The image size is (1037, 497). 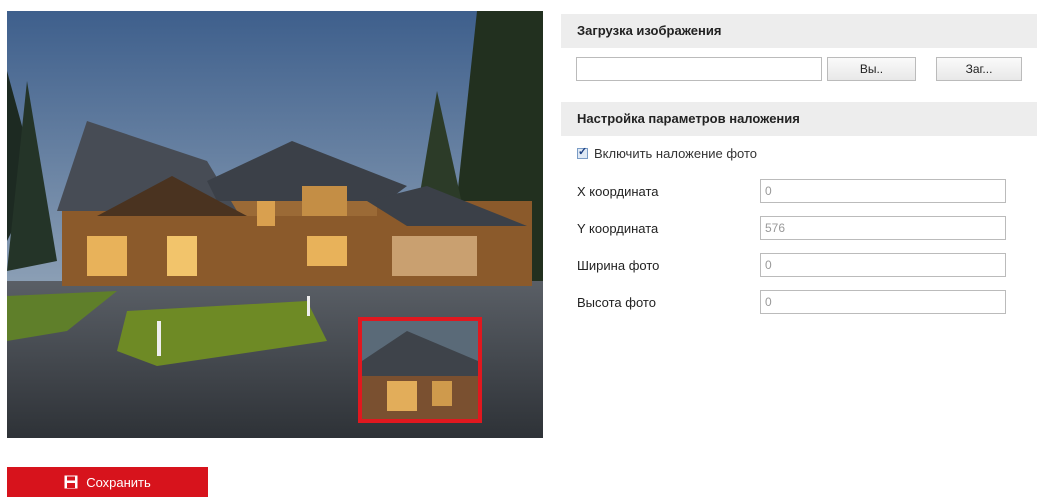 I want to click on enable-overlay-checkbox, so click(x=582, y=152).